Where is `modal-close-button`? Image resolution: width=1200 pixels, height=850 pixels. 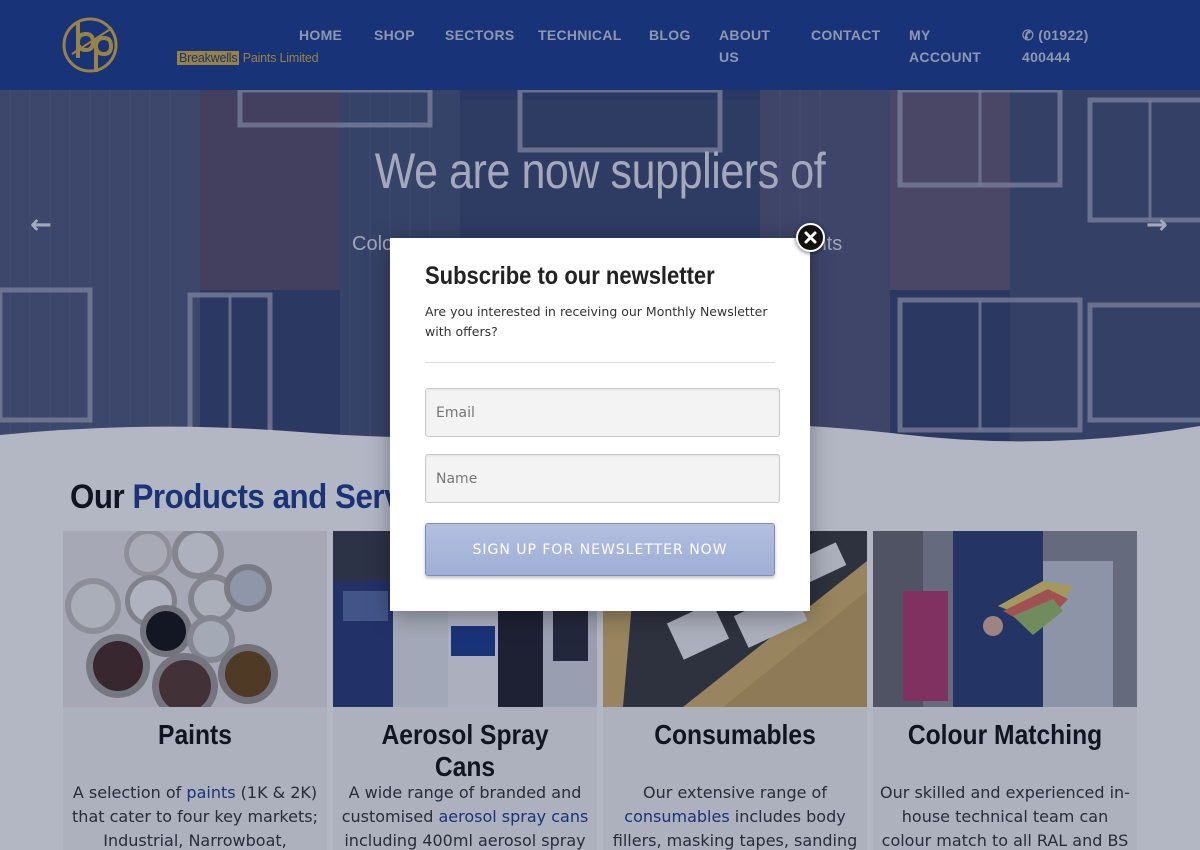
modal-close-button is located at coordinates (810, 237).